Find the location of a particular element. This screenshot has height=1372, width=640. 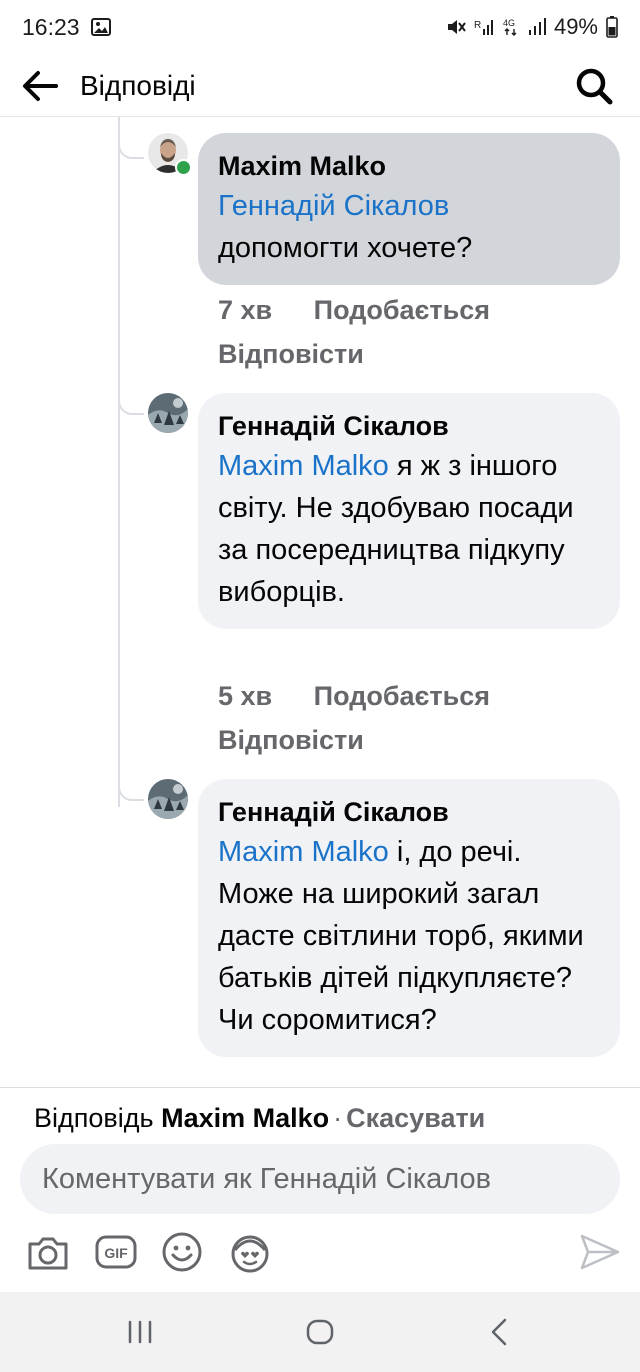

svg-text: 4G is located at coordinates (509, 23).